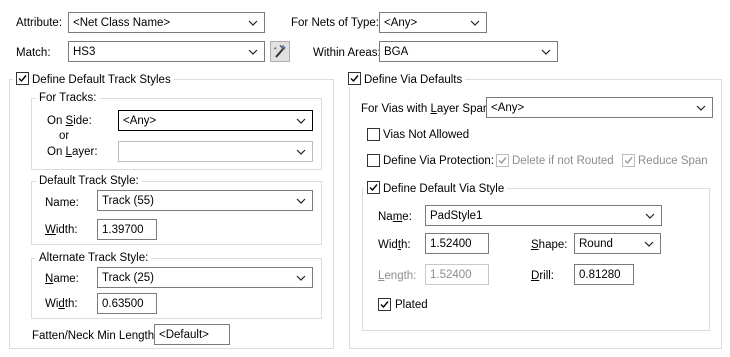 The height and width of the screenshot is (357, 730). What do you see at coordinates (128, 201) in the screenshot?
I see `default-name-value: Track (55)` at bounding box center [128, 201].